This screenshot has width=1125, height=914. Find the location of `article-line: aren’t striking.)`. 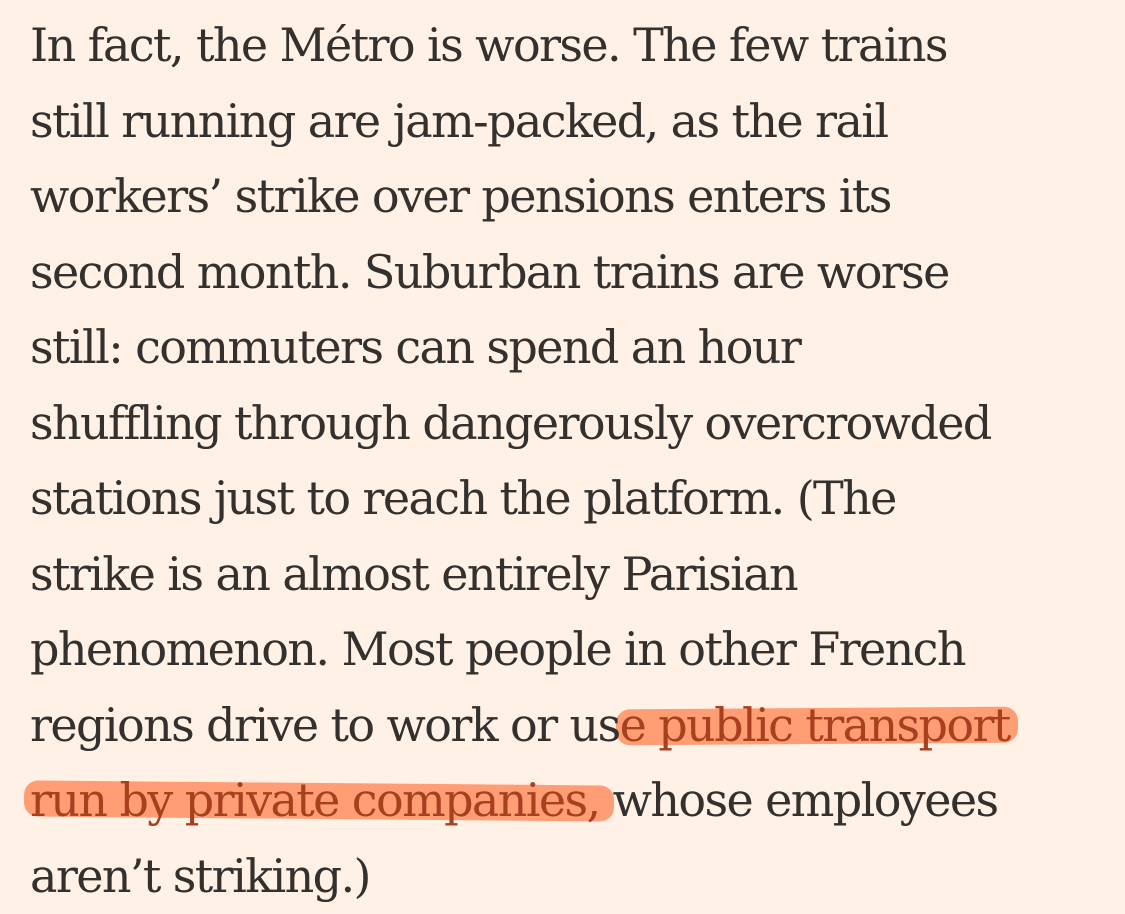

article-line: aren’t striking.) is located at coordinates (200, 875).